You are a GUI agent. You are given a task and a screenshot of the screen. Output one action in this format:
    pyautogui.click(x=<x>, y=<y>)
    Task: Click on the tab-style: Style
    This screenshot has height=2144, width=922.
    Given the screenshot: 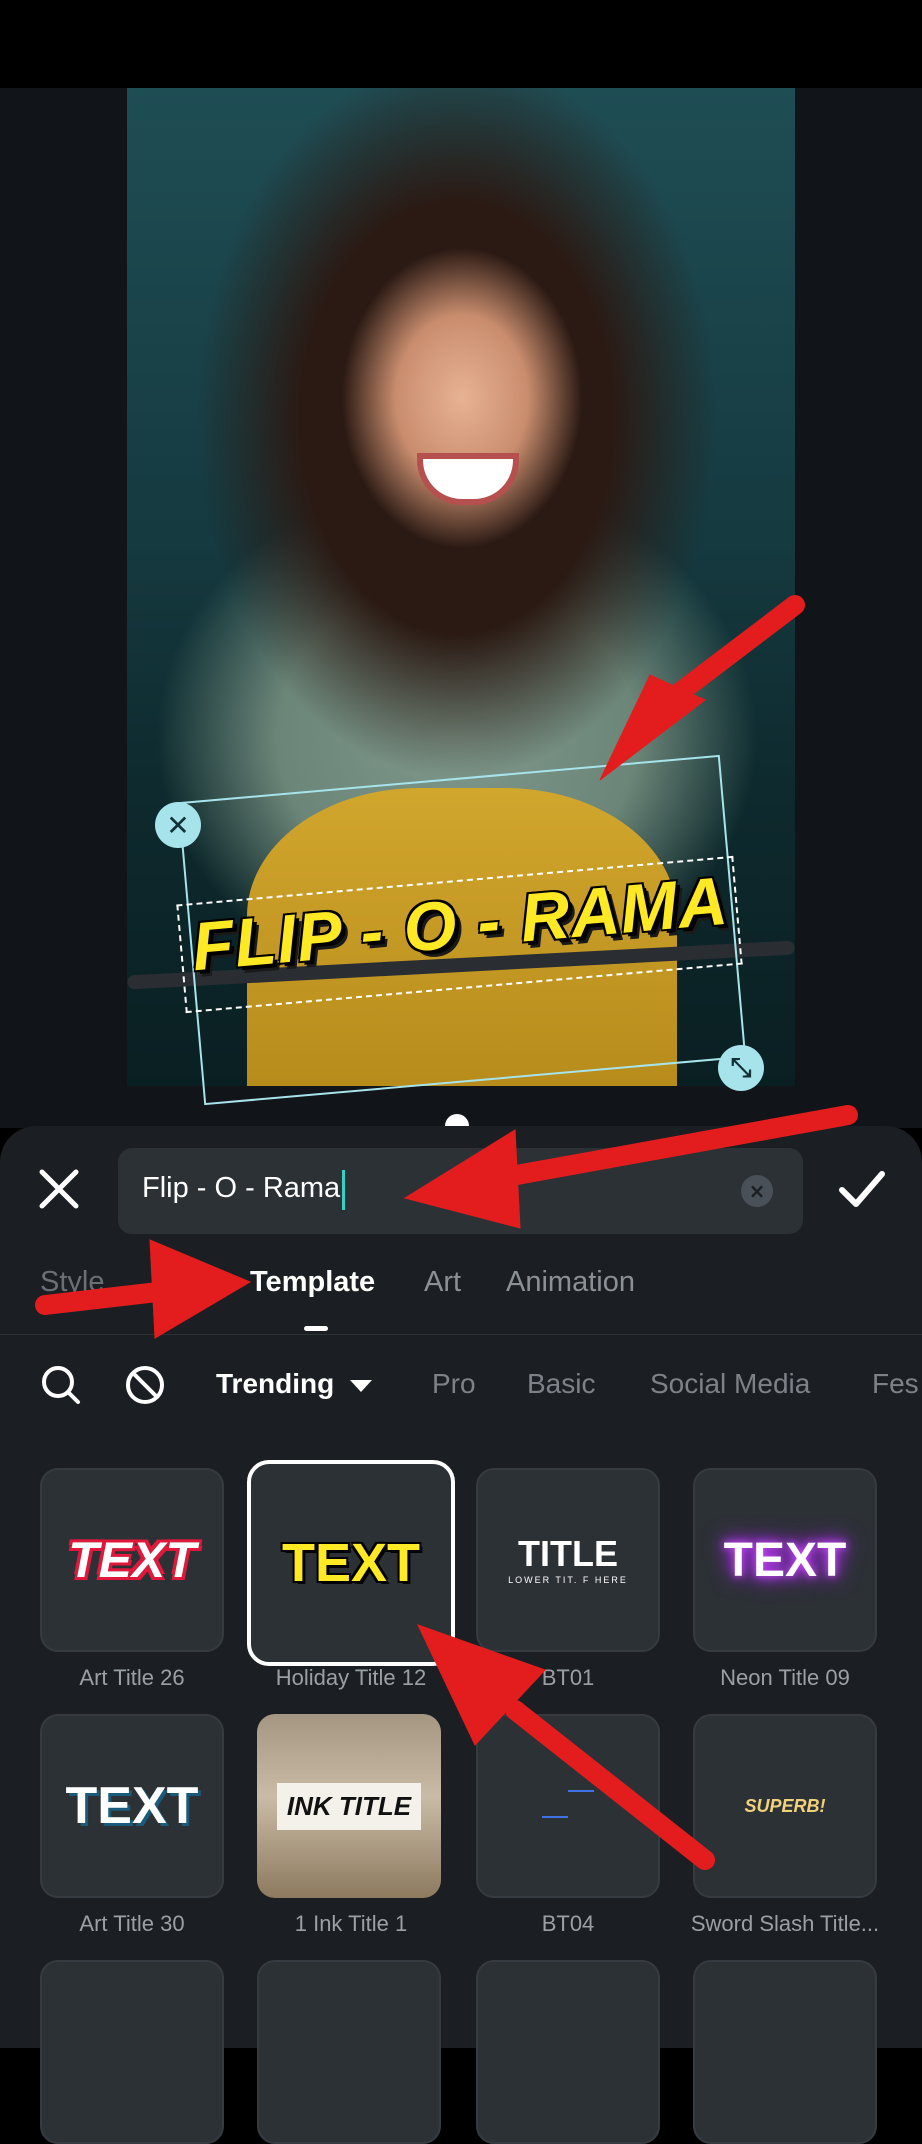 What is the action you would take?
    pyautogui.click(x=72, y=1282)
    